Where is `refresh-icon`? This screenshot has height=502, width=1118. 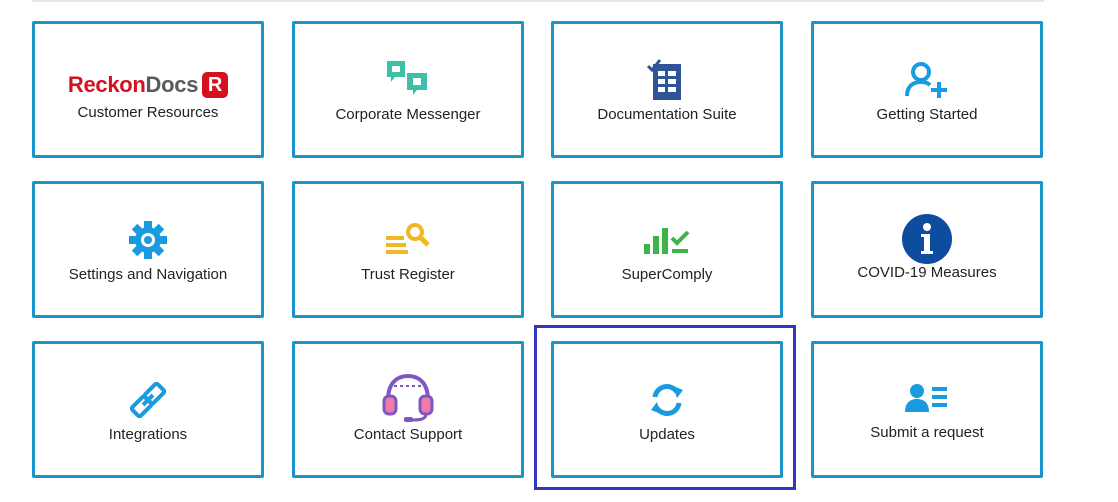 refresh-icon is located at coordinates (667, 400).